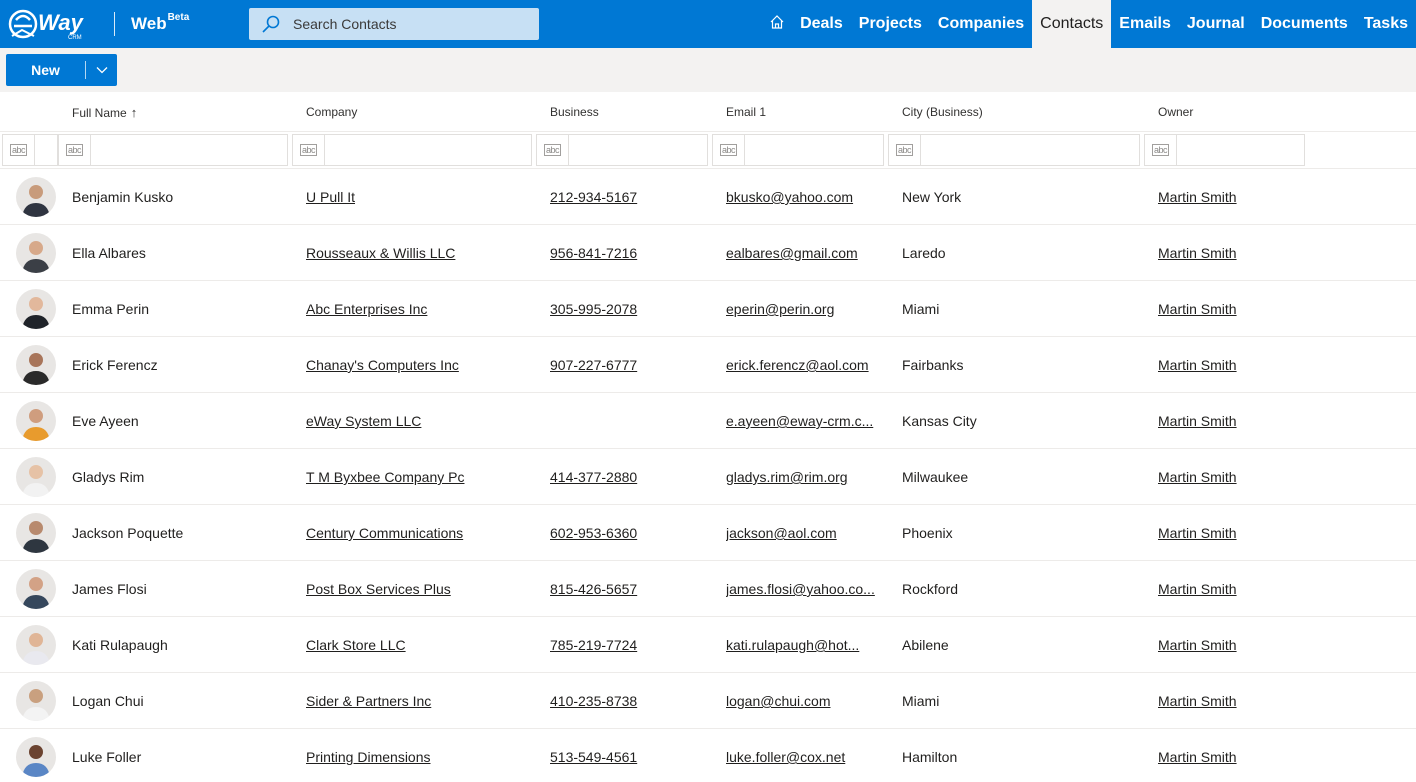 The width and height of the screenshot is (1416, 782). Describe the element at coordinates (801, 197) in the screenshot. I see `cell-email-link: bkusko@yahoo.com` at that location.